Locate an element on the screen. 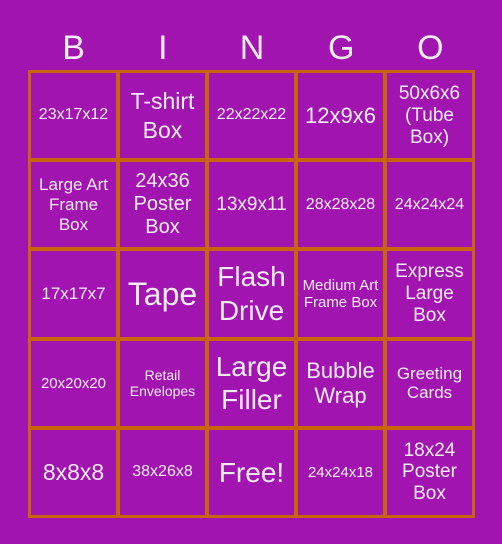 Image resolution: width=502 pixels, height=544 pixels. bingo-cell: T-shirt Box is located at coordinates (162, 116).